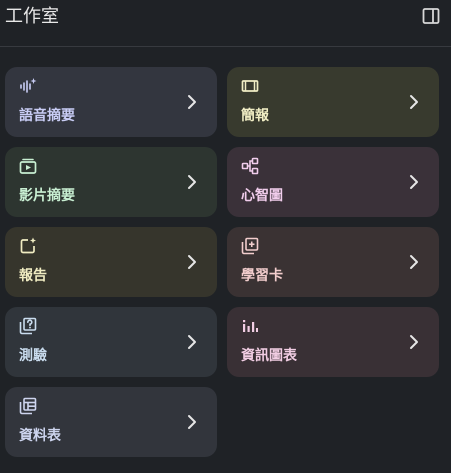 The width and height of the screenshot is (451, 473). What do you see at coordinates (225, 23) in the screenshot?
I see `studio-header: 工作室` at bounding box center [225, 23].